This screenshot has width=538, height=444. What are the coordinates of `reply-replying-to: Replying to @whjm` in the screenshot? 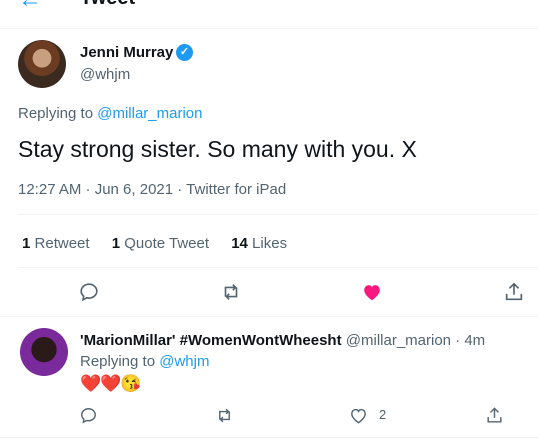 It's located at (144, 362).